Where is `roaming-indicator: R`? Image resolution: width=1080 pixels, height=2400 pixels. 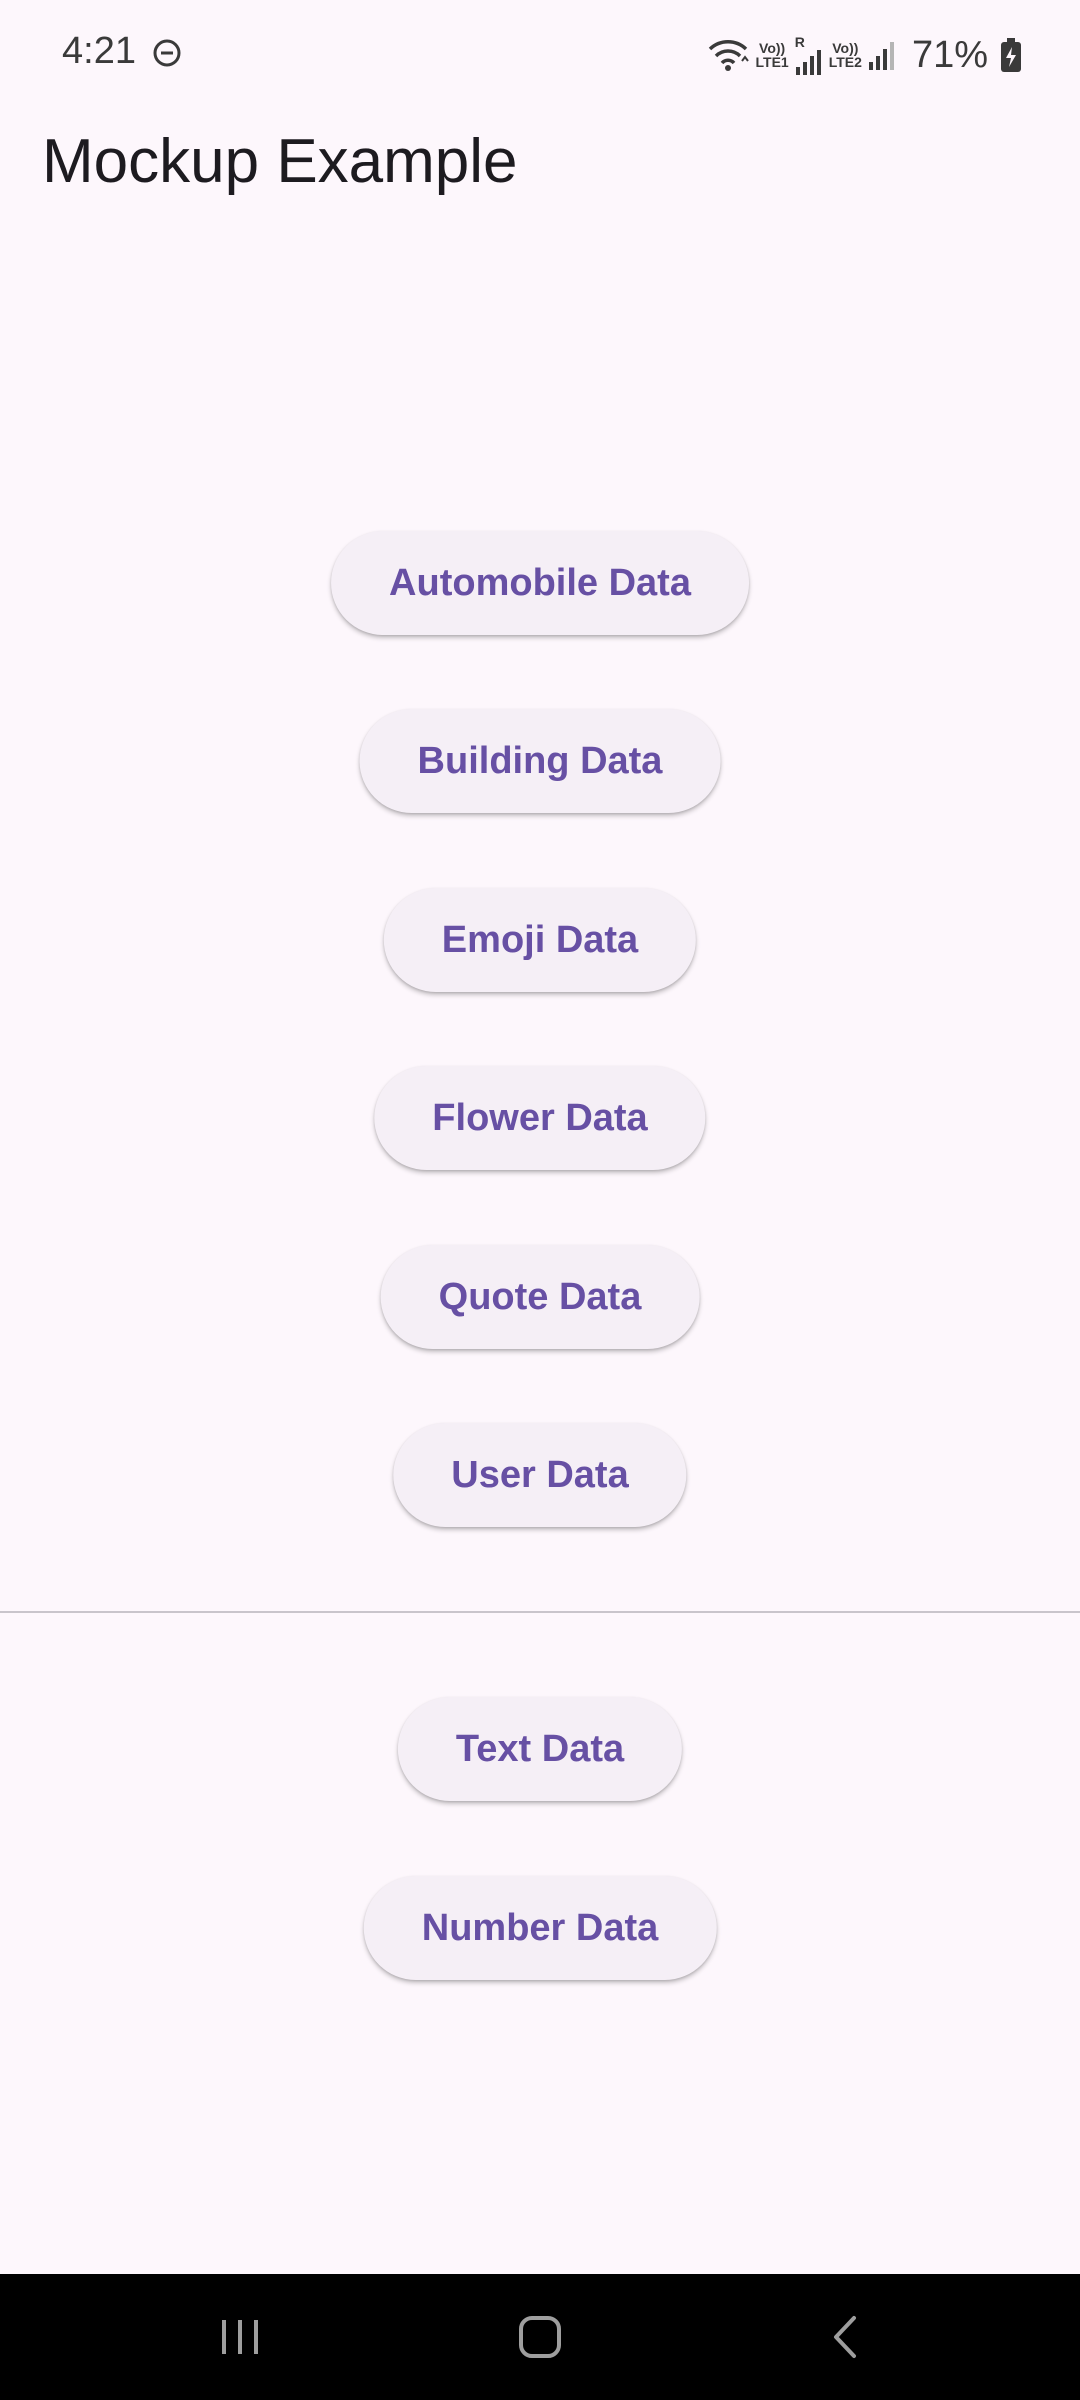
roaming-indicator: R is located at coordinates (799, 42).